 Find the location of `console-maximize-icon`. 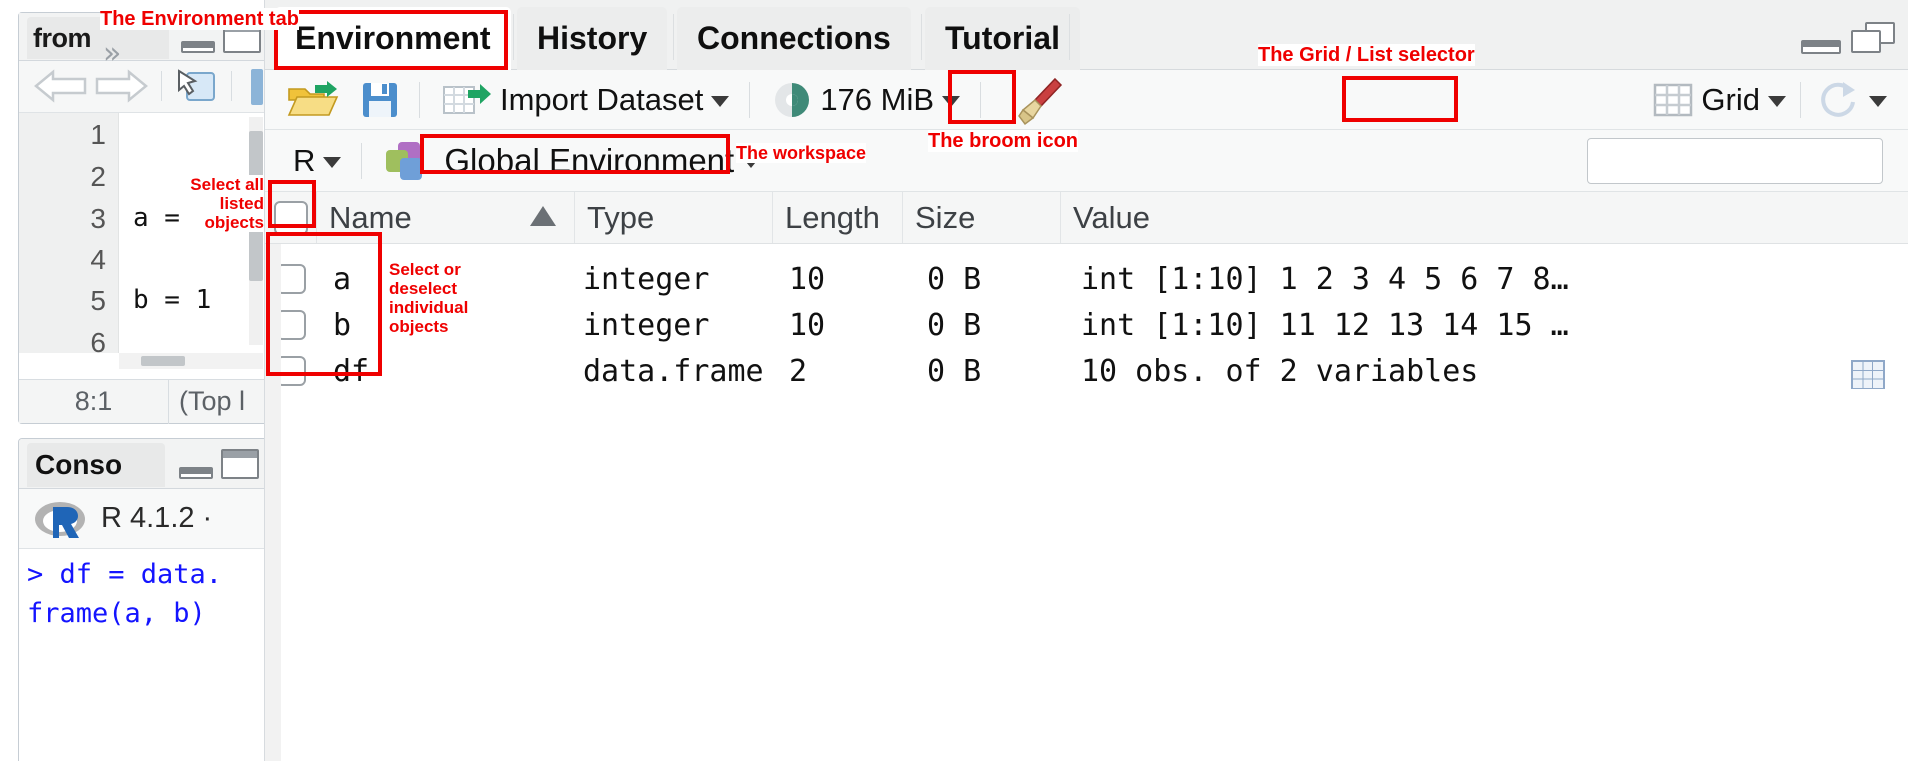

console-maximize-icon is located at coordinates (240, 464).